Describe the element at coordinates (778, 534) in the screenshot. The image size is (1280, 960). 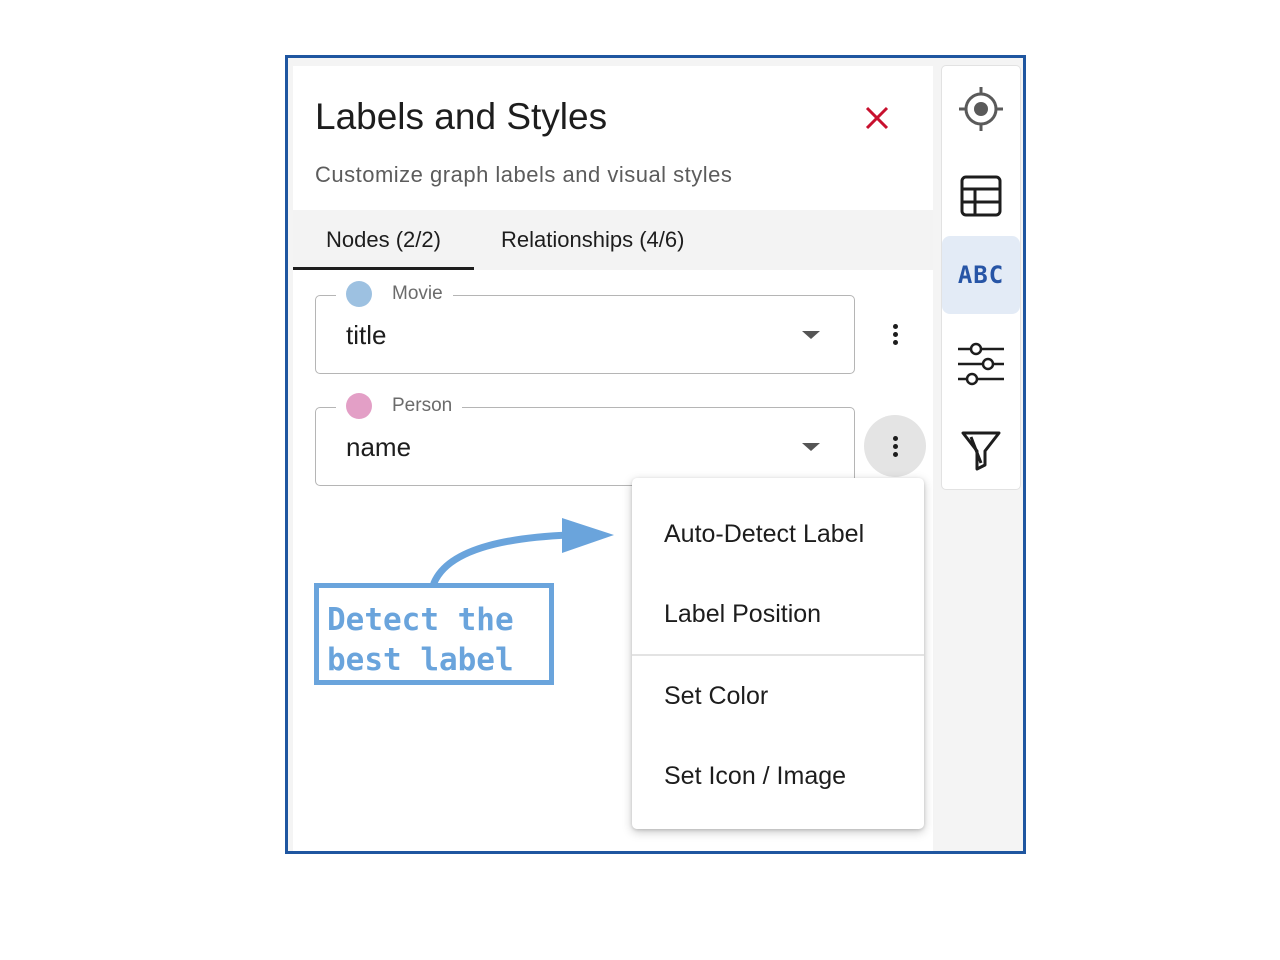
I see `menu-item-auto-detect-label: Auto-Detect Label` at that location.